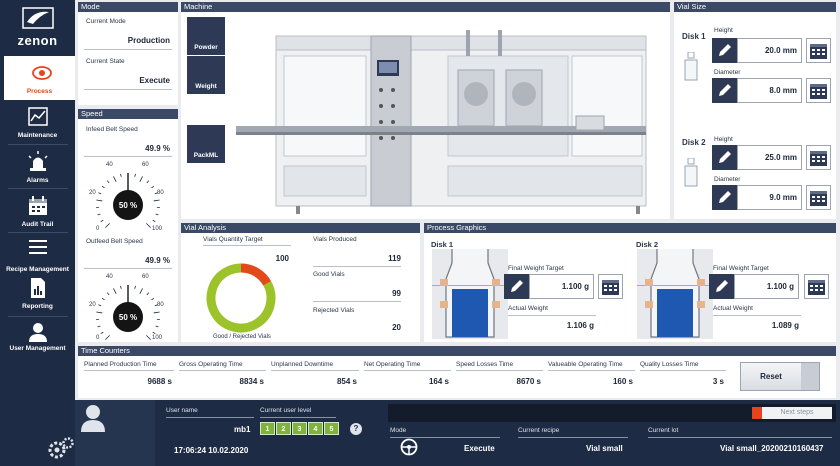 Image resolution: width=840 pixels, height=466 pixels. I want to click on nav-reporting: Reporting, so click(37, 297).